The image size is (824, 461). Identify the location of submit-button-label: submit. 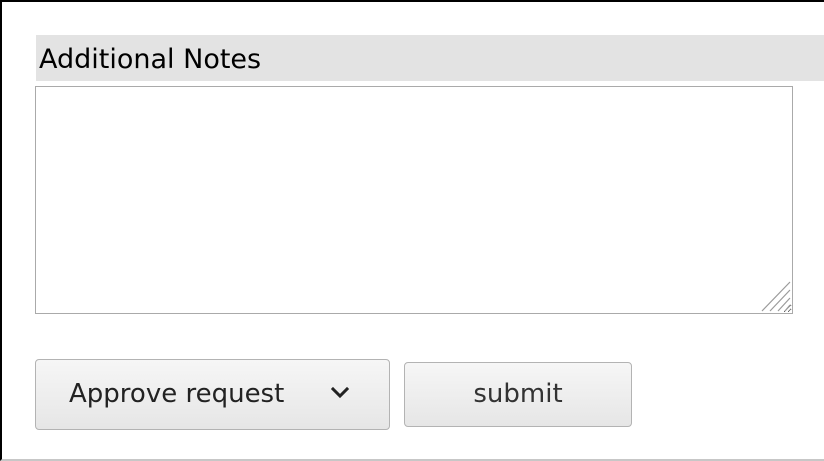
(518, 394).